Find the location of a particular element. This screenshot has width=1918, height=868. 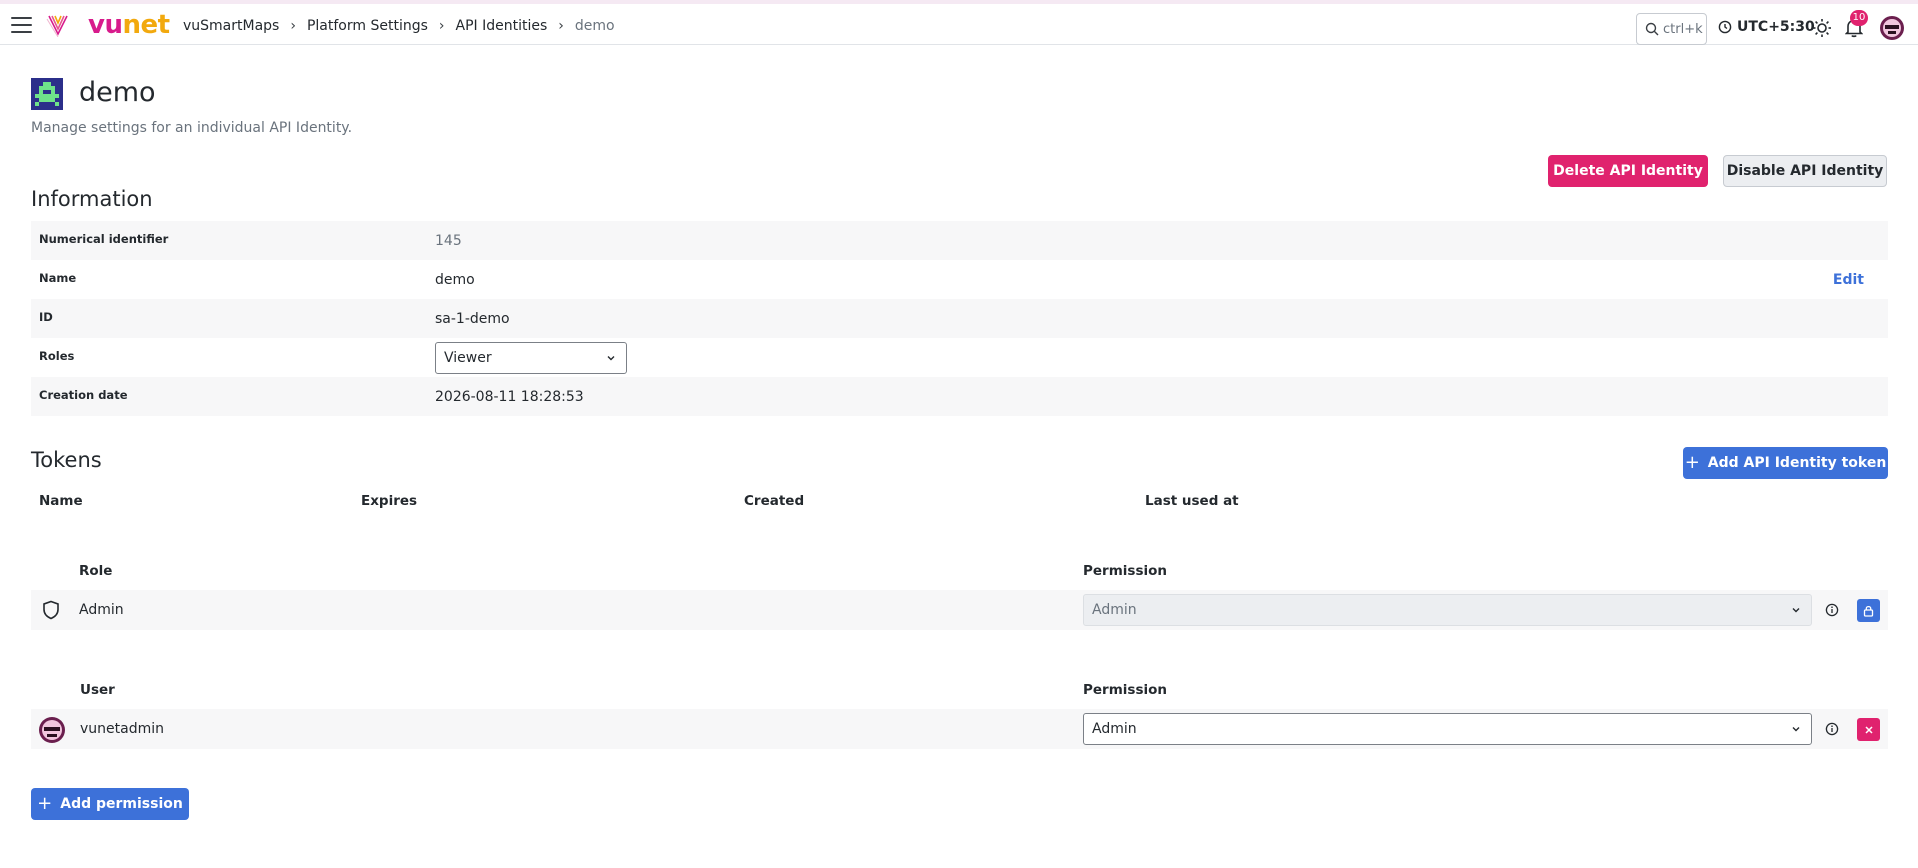

info-label: Numerical identifier is located at coordinates (104, 239).